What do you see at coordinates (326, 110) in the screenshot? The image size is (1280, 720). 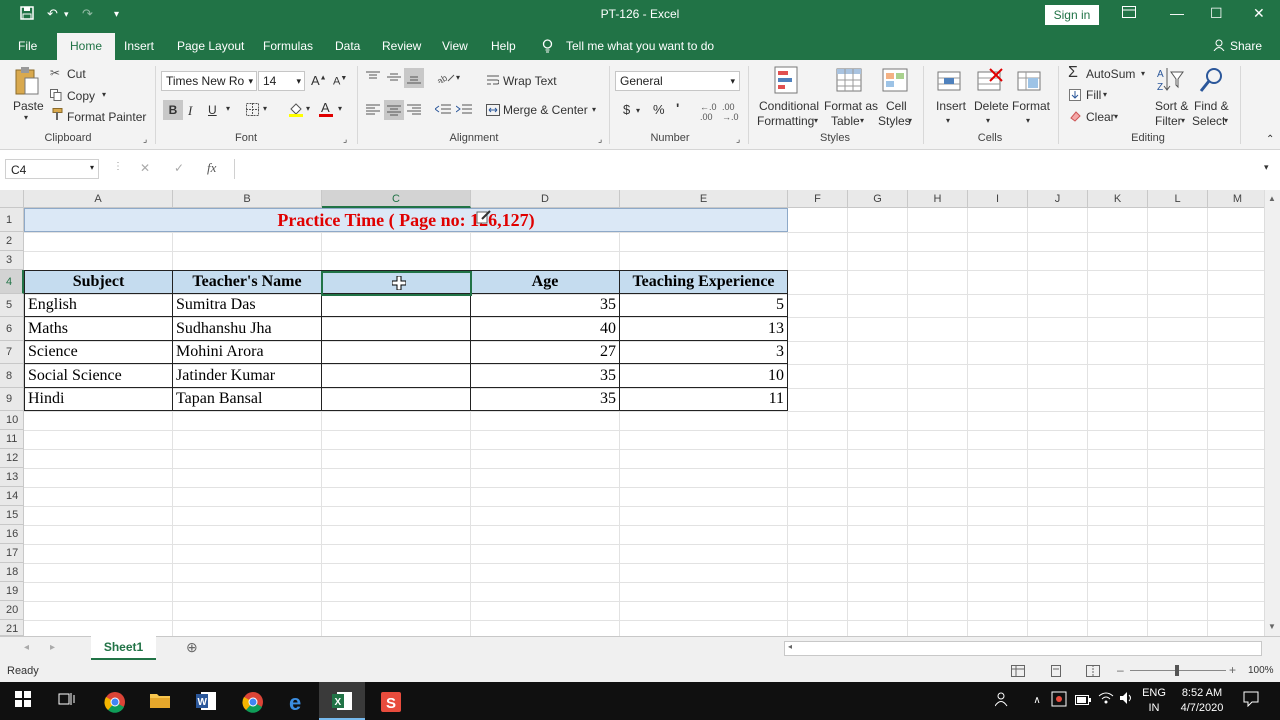 I see `font-color-icon: A` at bounding box center [326, 110].